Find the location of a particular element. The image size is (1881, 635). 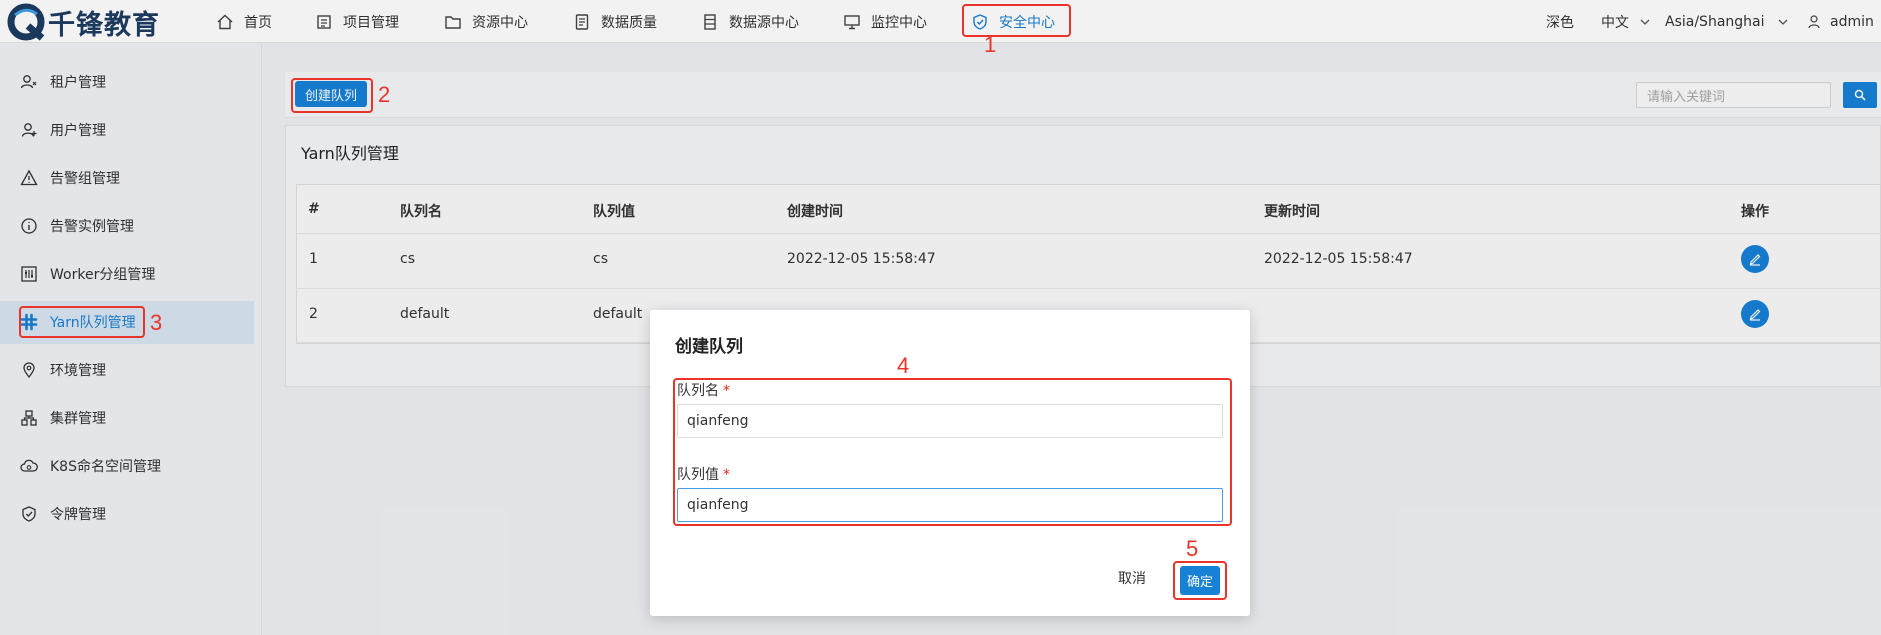

dialog-title: 创建队列 is located at coordinates (709, 347).